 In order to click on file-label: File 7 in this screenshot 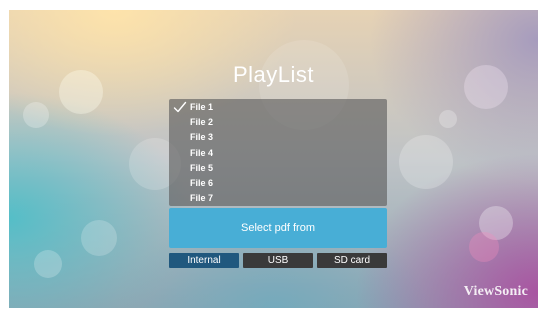, I will do `click(202, 198)`.